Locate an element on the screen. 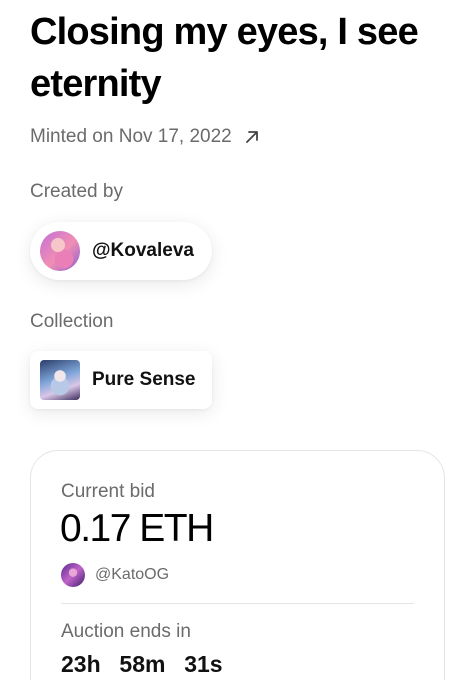  collection-label: Collection is located at coordinates (72, 321).